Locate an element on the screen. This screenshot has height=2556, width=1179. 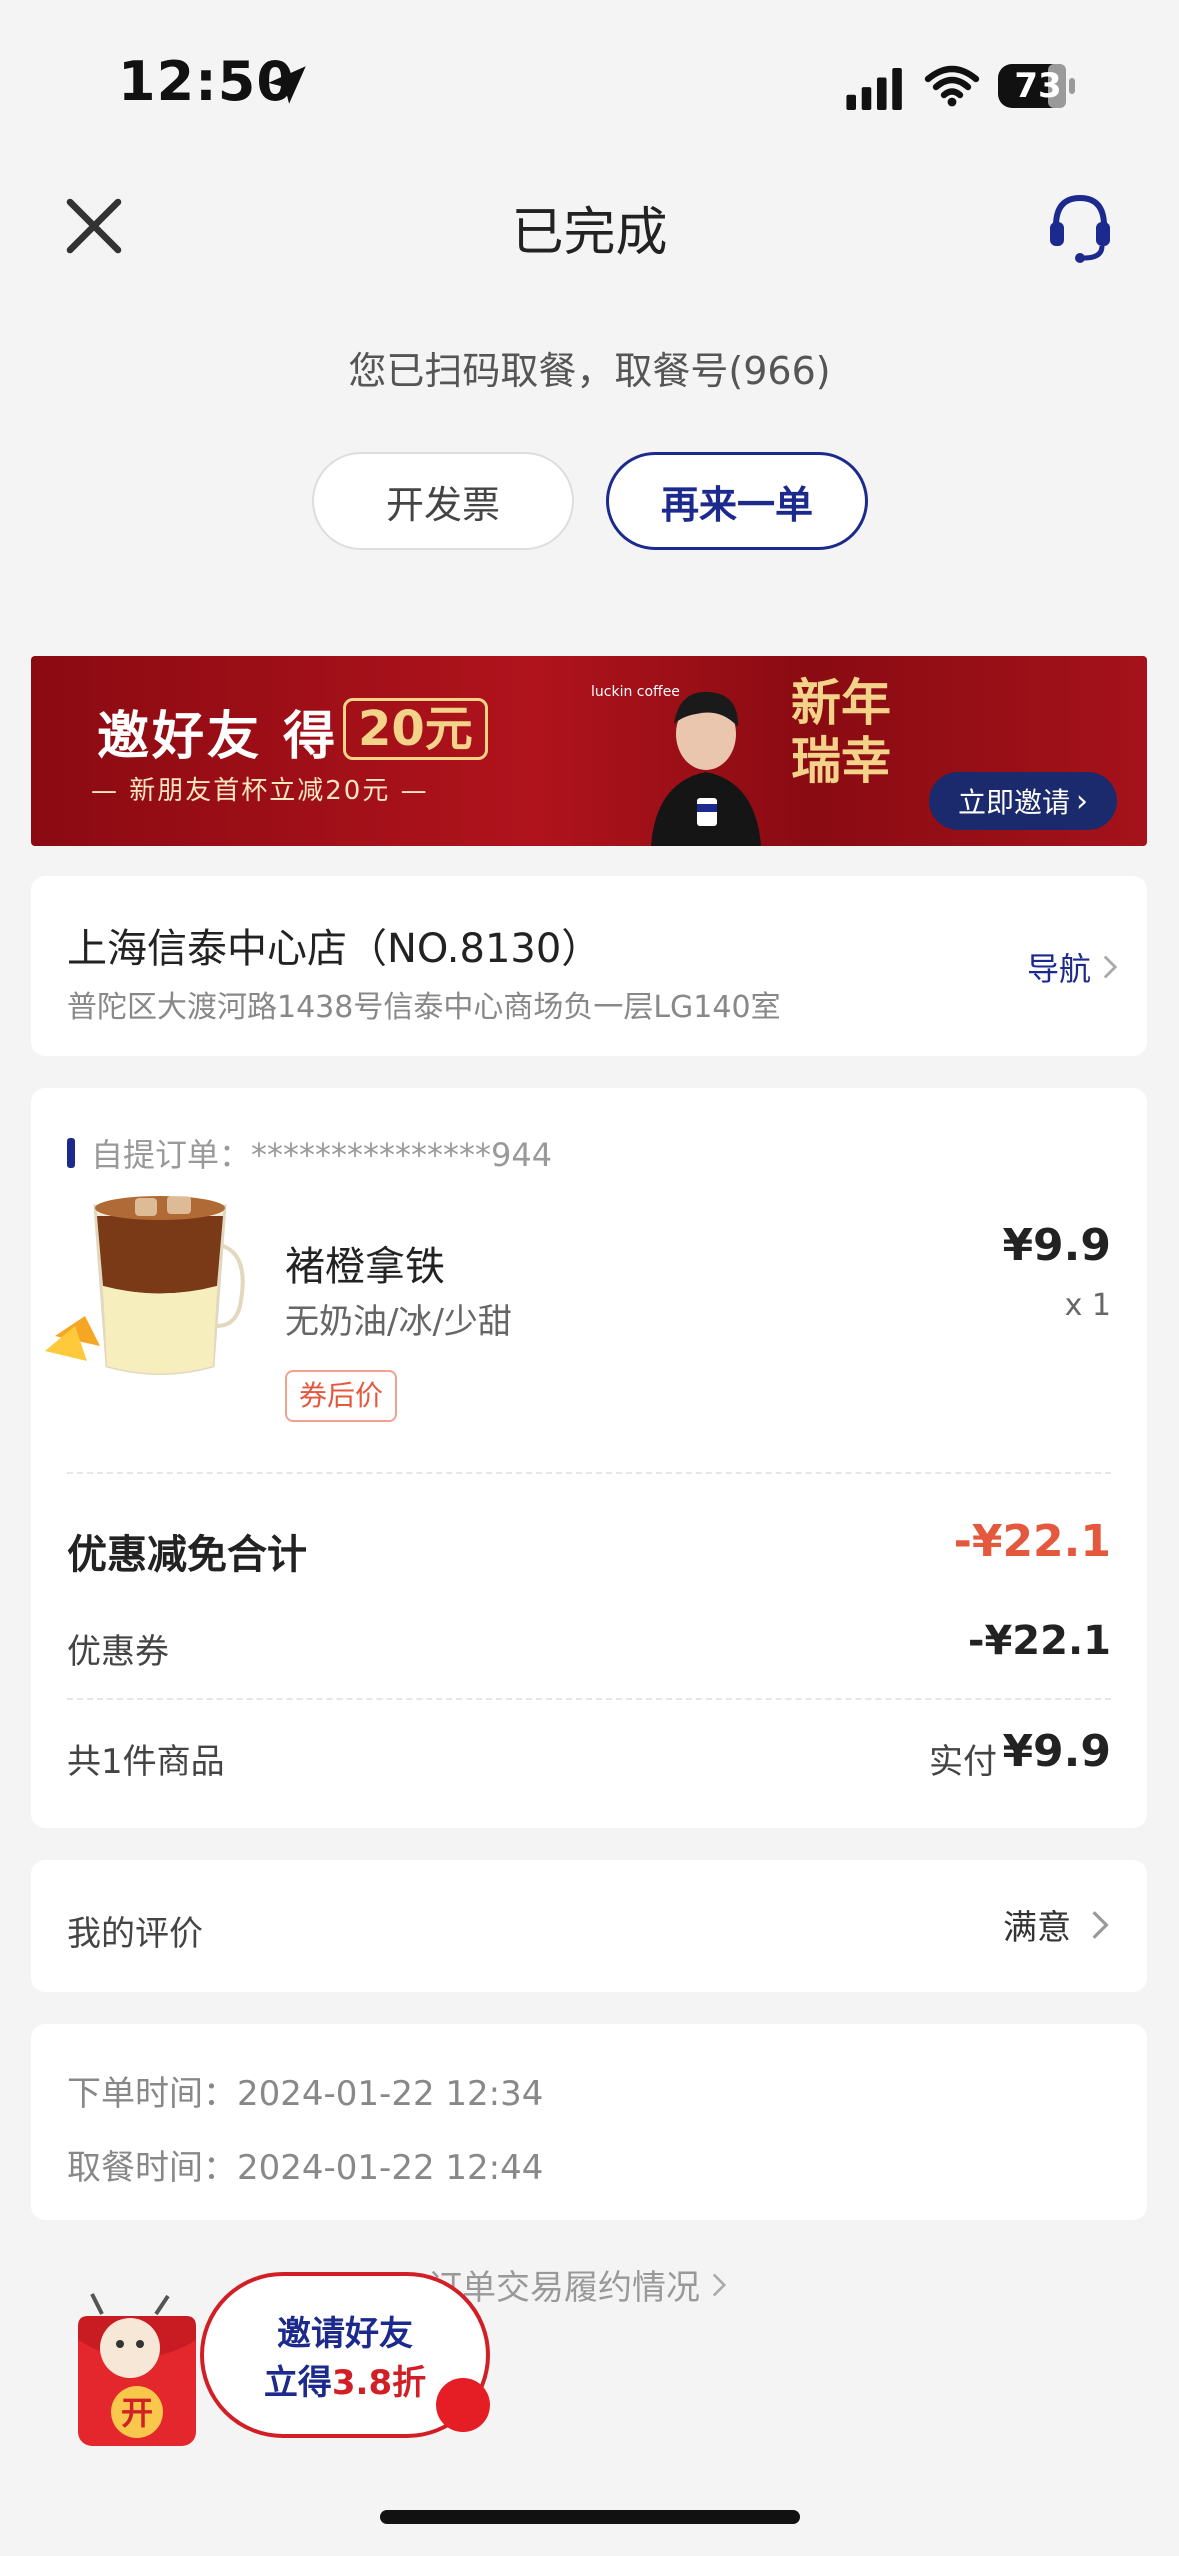
order-number: ***************944 is located at coordinates (402, 1155).